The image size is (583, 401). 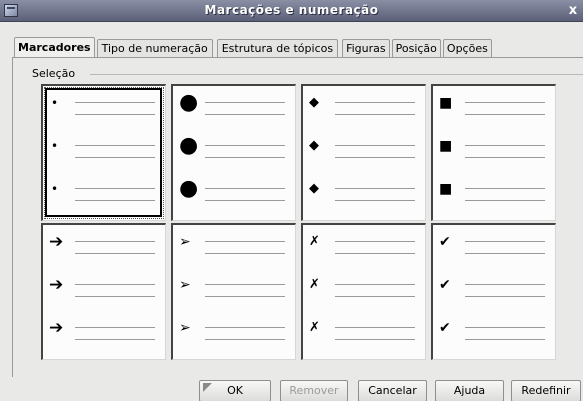 I want to click on help-button-label: Ajuda, so click(x=469, y=390).